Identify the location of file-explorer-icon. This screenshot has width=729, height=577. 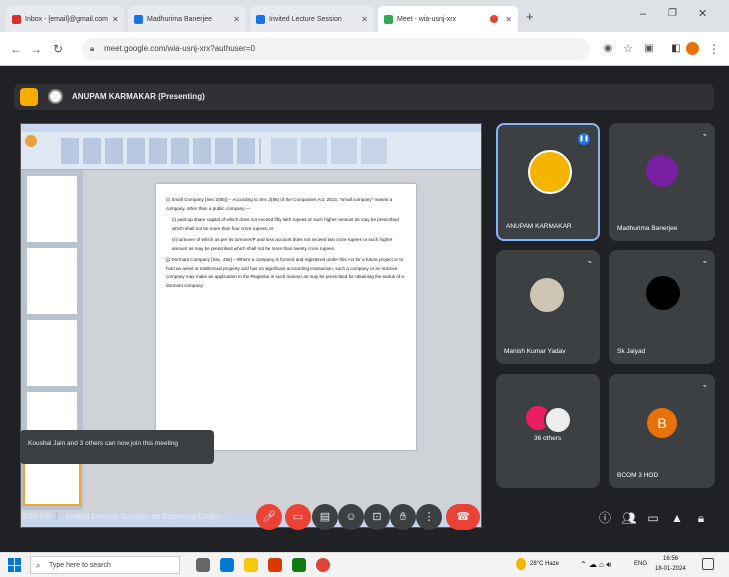
(251, 565).